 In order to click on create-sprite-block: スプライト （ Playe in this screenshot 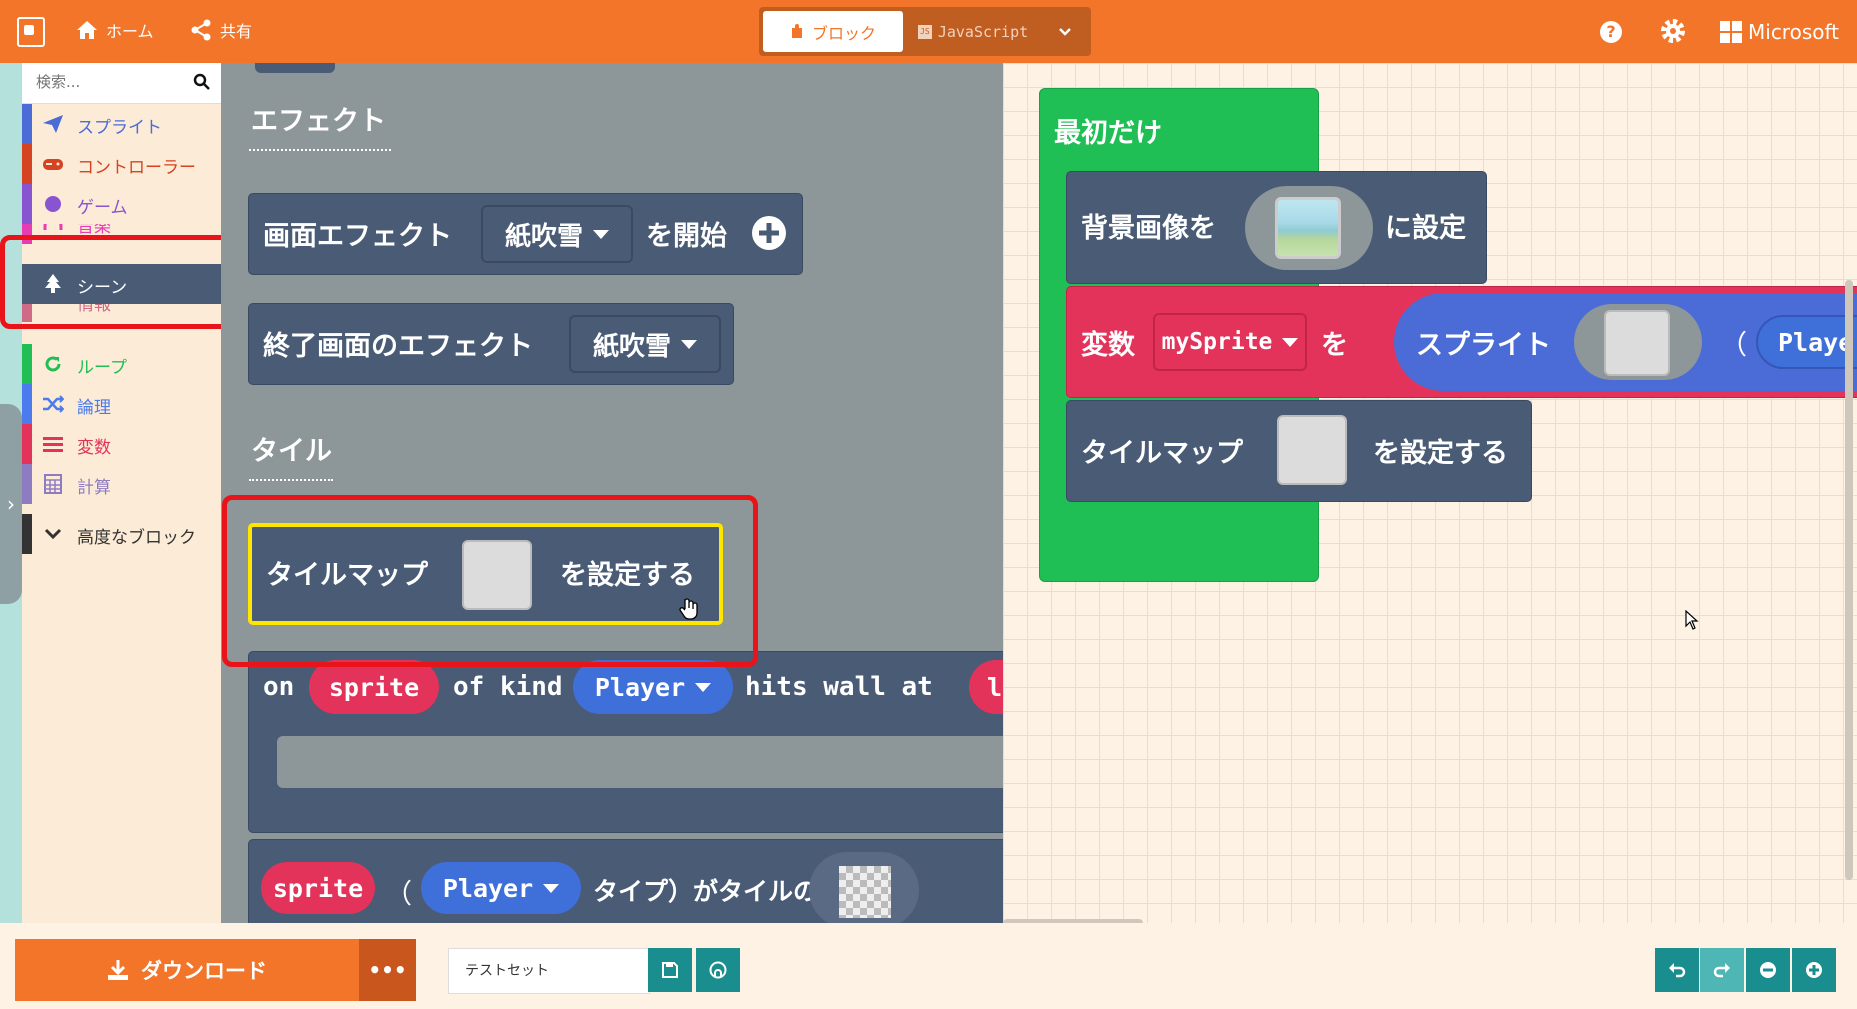, I will do `click(1625, 342)`.